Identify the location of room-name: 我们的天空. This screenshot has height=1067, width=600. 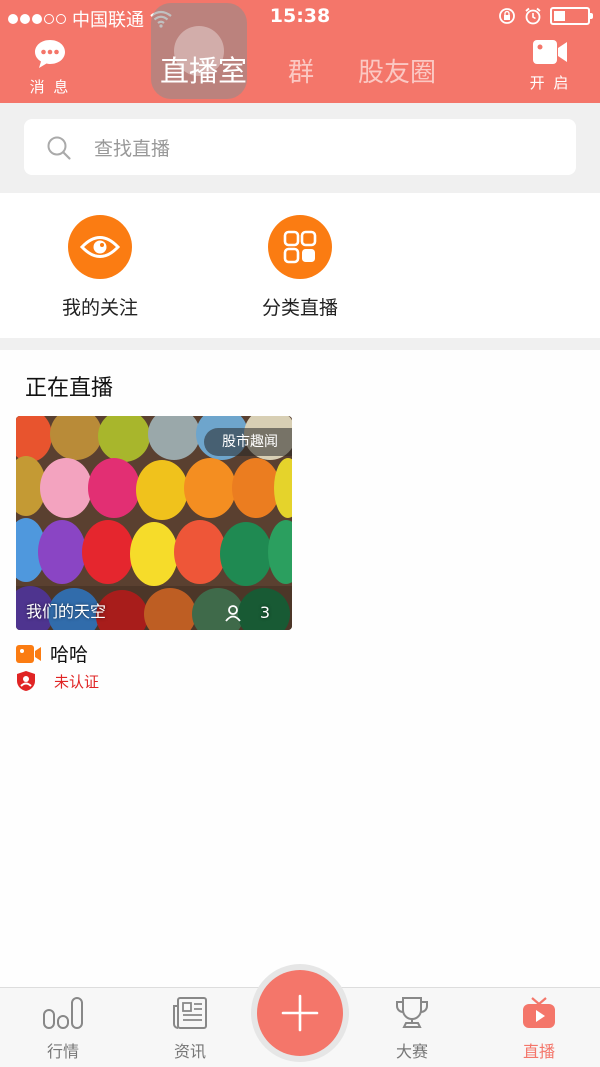
(66, 611).